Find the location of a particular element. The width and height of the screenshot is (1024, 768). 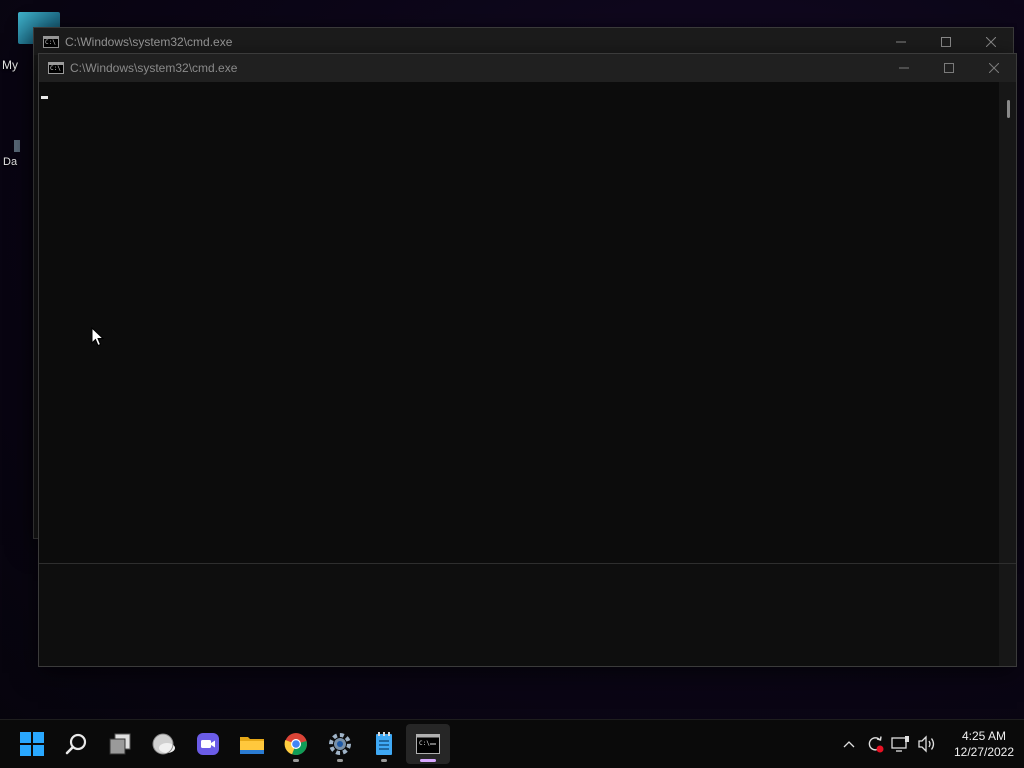

chrome-icon is located at coordinates (295, 744).